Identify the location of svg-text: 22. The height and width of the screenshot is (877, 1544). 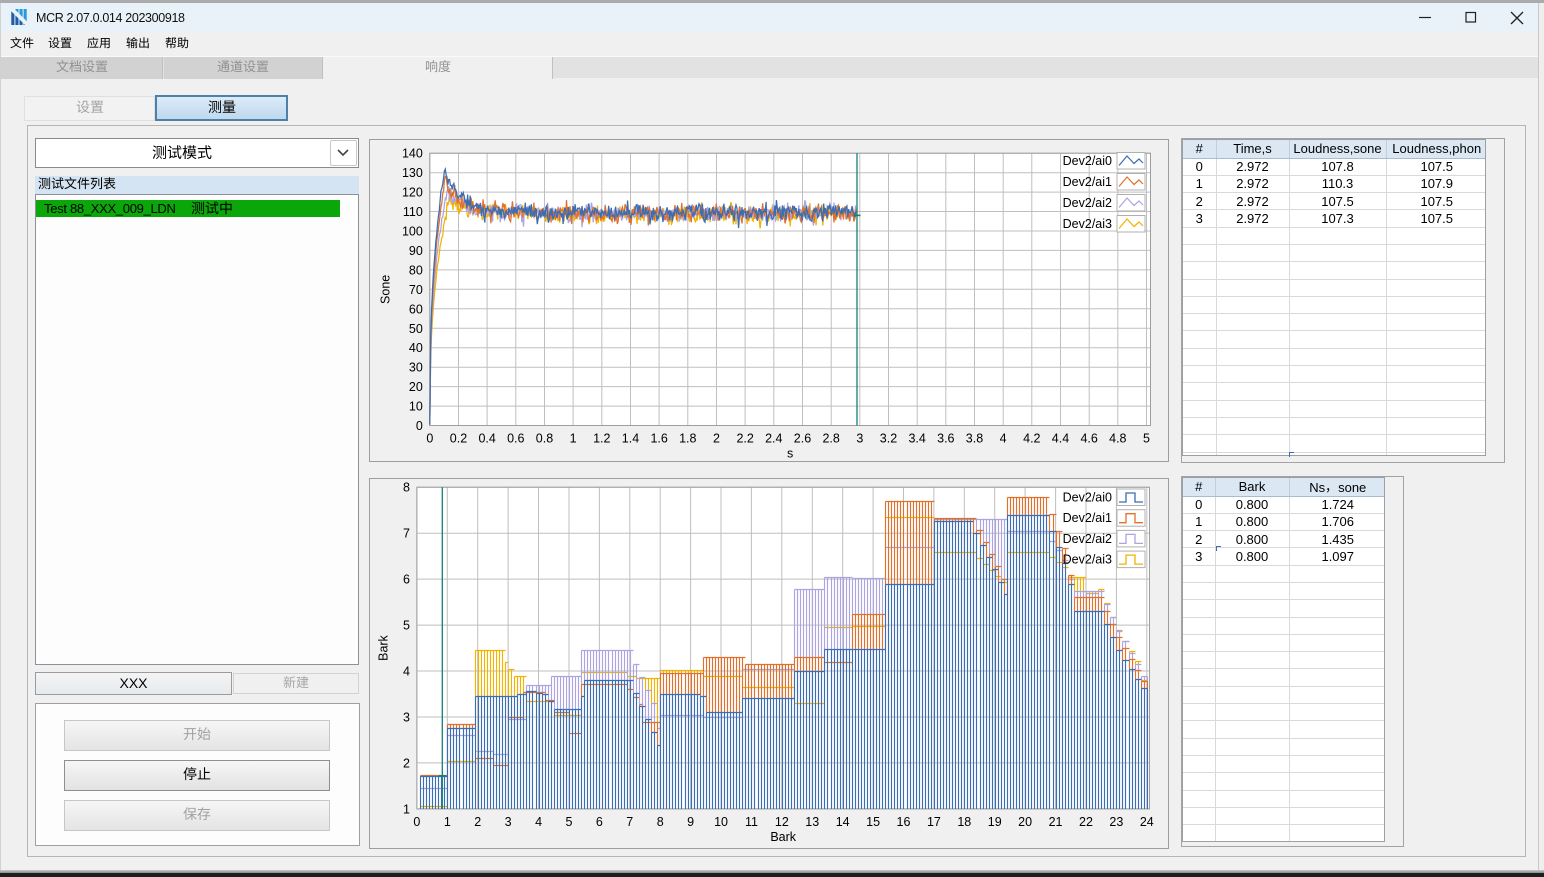
(1086, 822).